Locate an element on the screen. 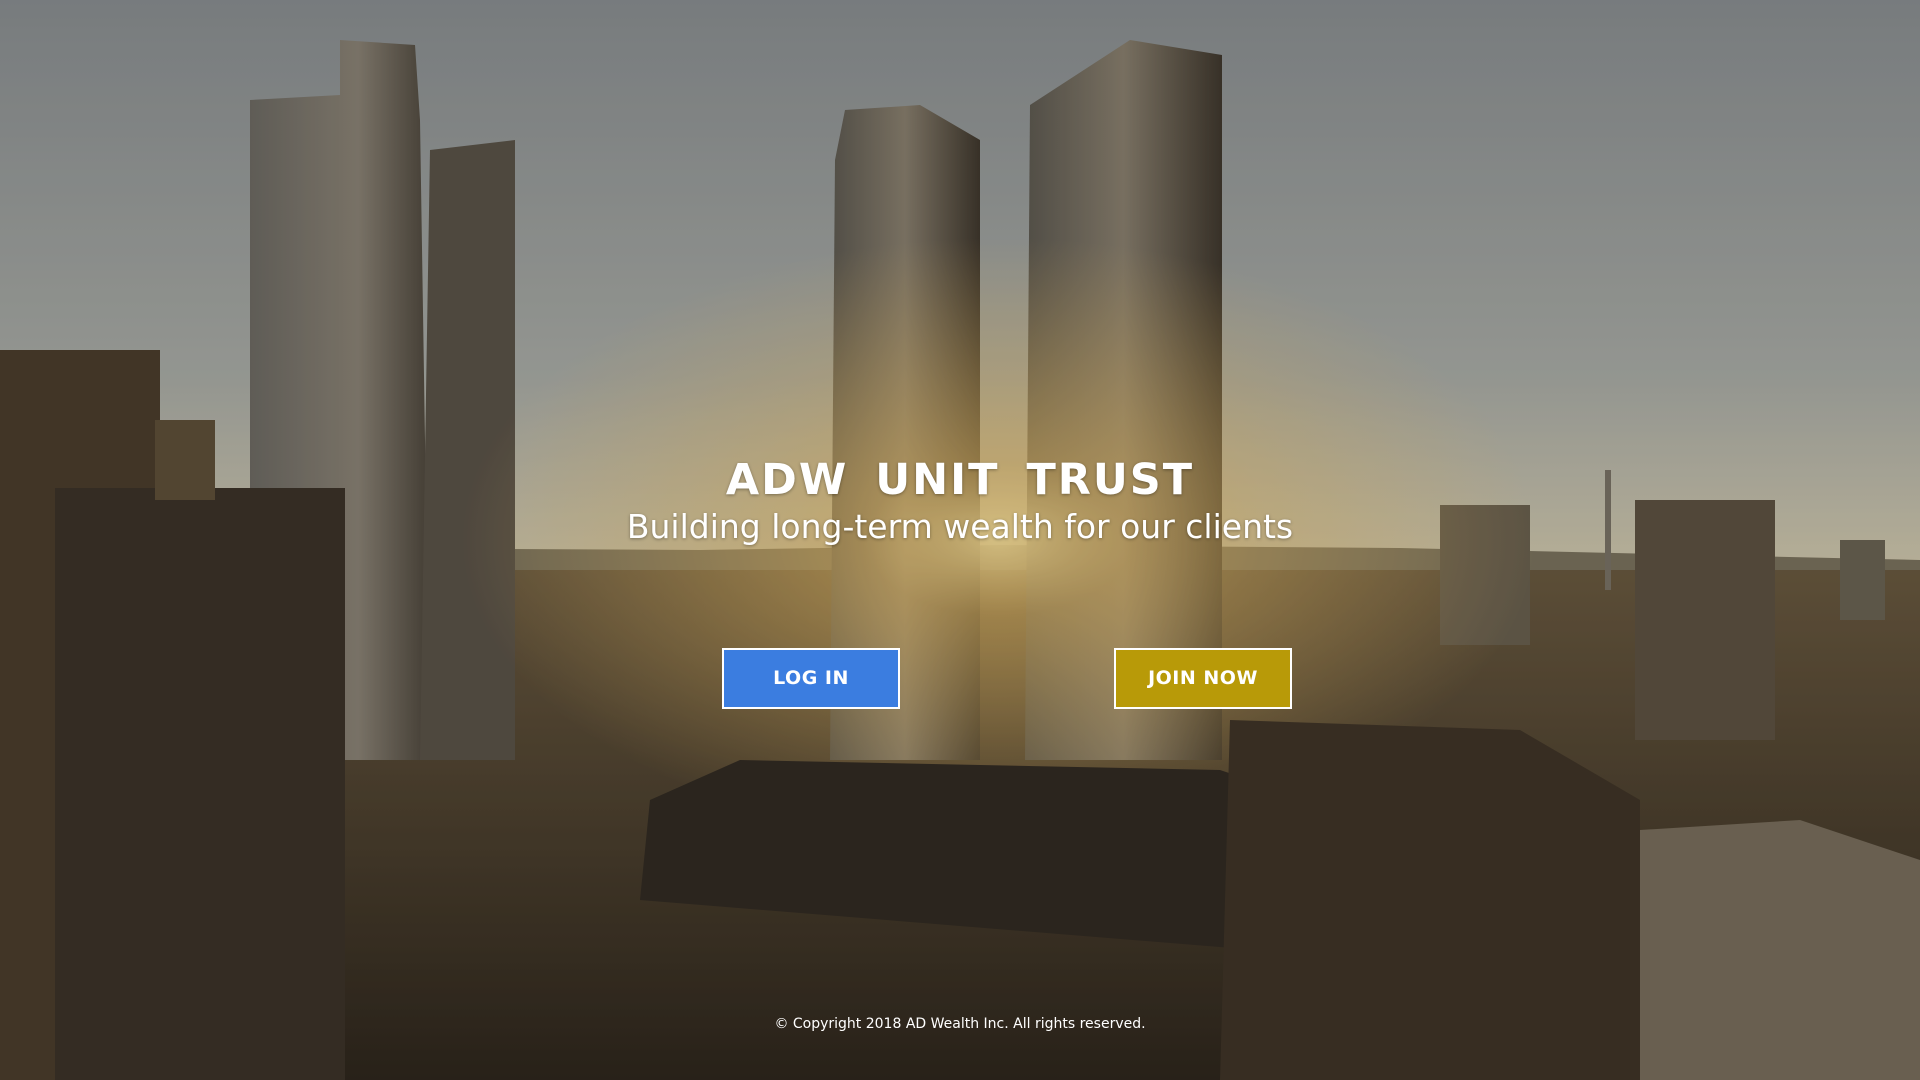 This screenshot has width=1920, height=1080. join-now-button: JOIN NOW is located at coordinates (1203, 678).